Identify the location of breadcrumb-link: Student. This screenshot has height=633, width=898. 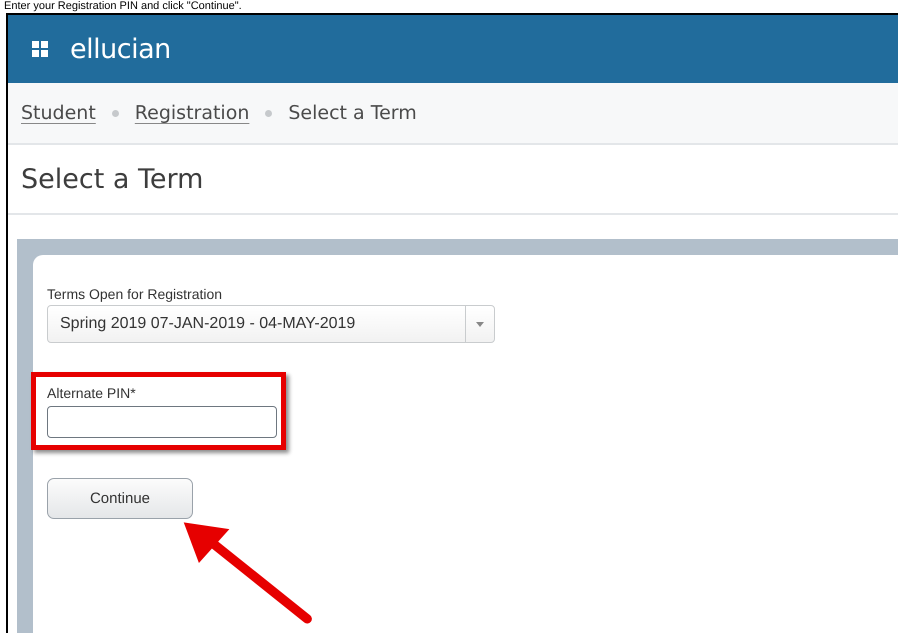
(58, 113).